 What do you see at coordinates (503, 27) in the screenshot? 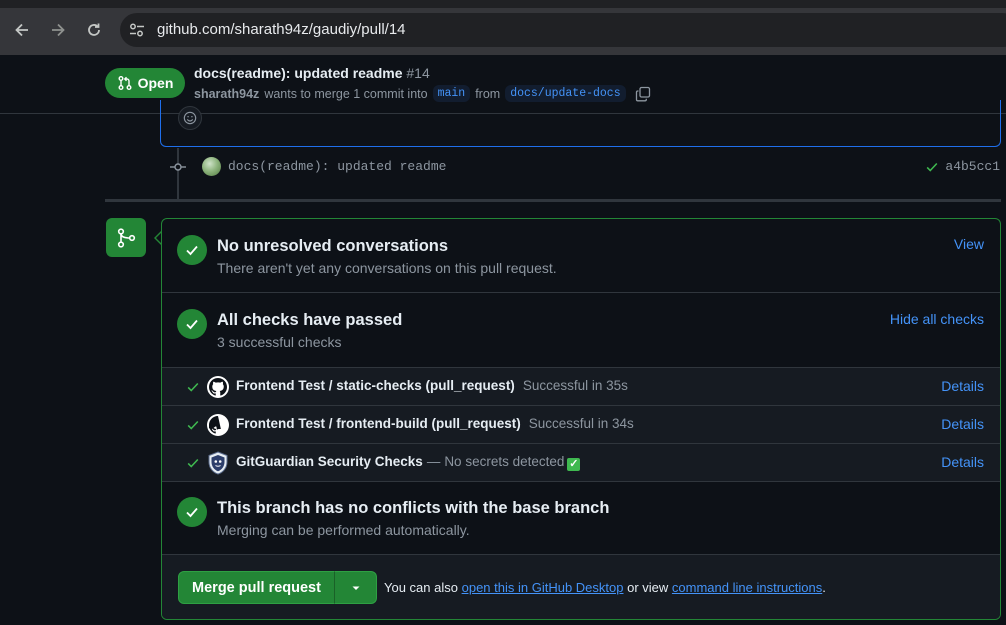
I see `browser-toolbar: github.com/sharath94z/gaudiy/pull/14` at bounding box center [503, 27].